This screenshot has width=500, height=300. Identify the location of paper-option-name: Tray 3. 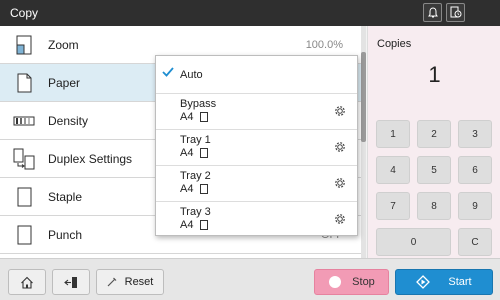
(195, 212).